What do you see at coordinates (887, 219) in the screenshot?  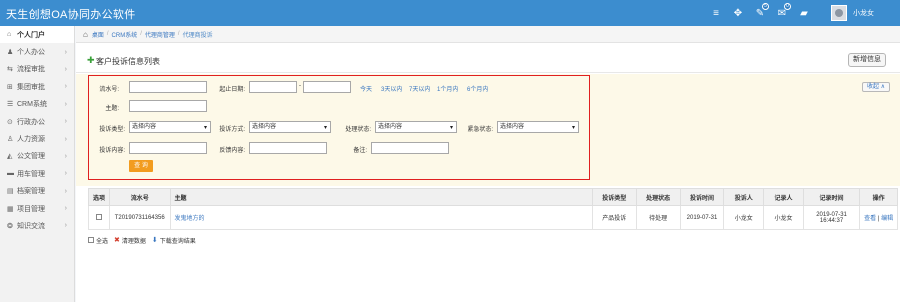 I see `edit-link: 编辑` at bounding box center [887, 219].